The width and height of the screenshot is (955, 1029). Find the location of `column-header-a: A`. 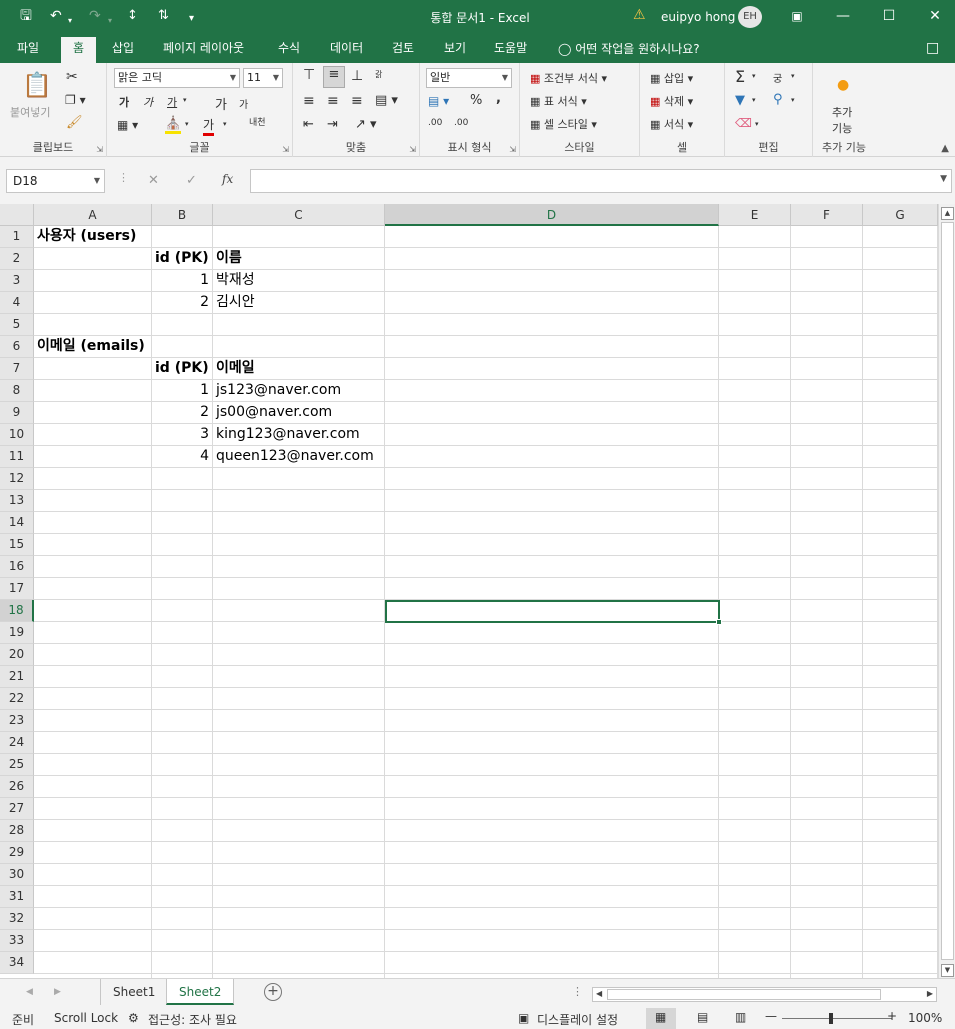

column-header-a: A is located at coordinates (93, 215).